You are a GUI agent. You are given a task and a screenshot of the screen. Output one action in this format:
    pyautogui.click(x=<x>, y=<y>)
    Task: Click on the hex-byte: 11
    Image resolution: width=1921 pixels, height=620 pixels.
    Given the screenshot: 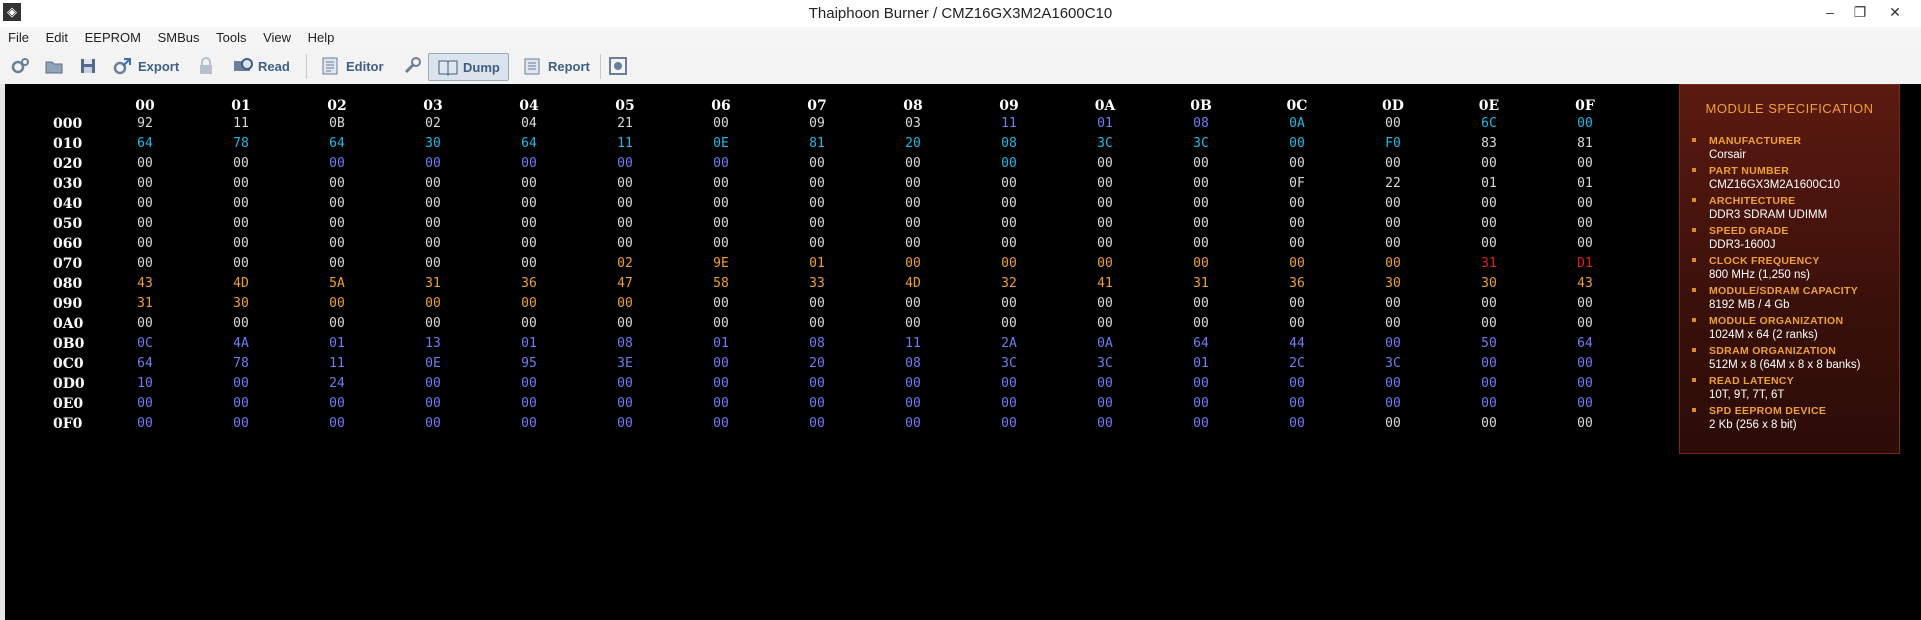 What is the action you would take?
    pyautogui.click(x=241, y=123)
    